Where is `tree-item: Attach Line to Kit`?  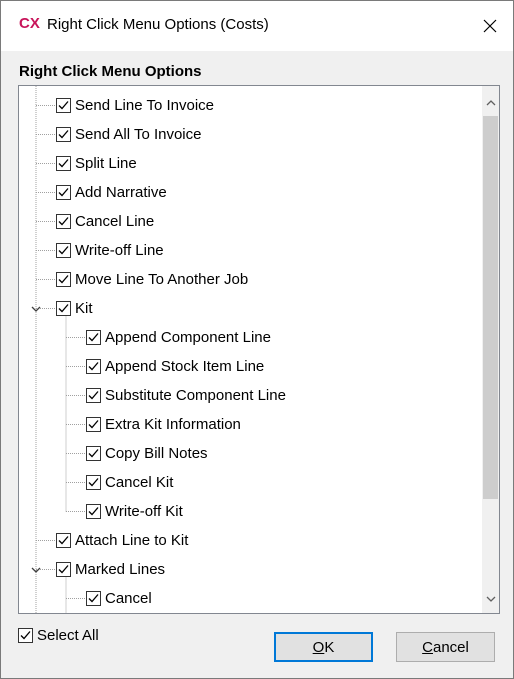 tree-item: Attach Line to Kit is located at coordinates (122, 540).